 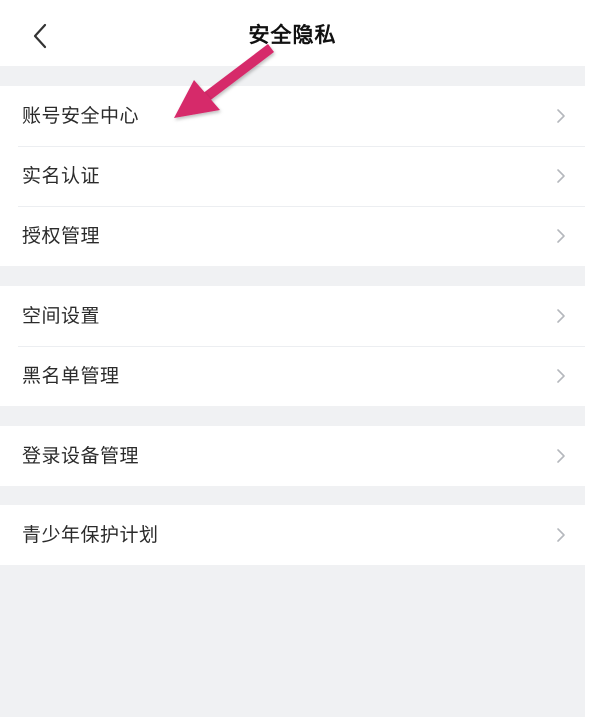 What do you see at coordinates (61, 176) in the screenshot?
I see `menu-item-label: 实名认证` at bounding box center [61, 176].